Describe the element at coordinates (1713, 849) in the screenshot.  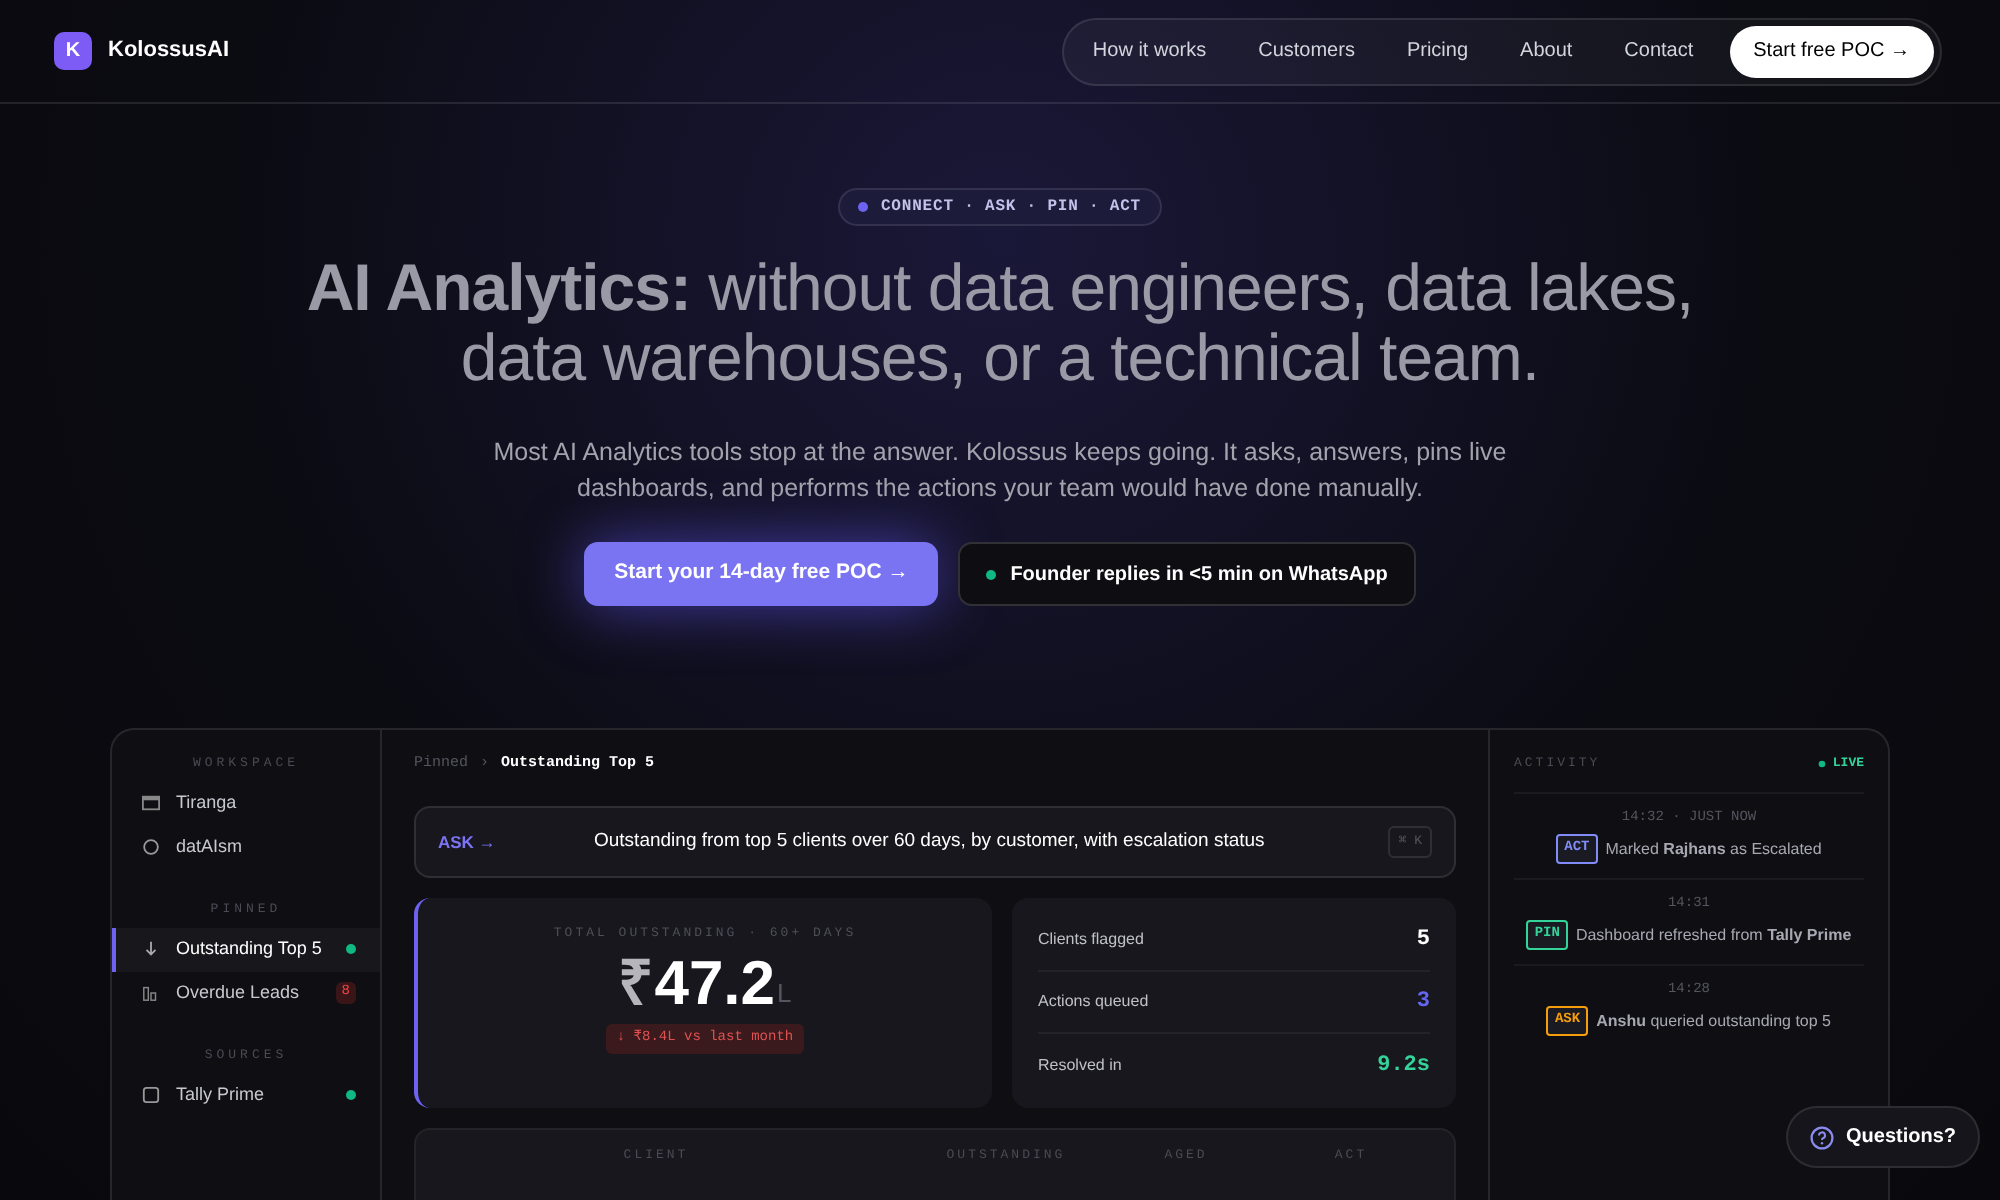
I see `event-text: Marked Rajhans as Escalated` at that location.